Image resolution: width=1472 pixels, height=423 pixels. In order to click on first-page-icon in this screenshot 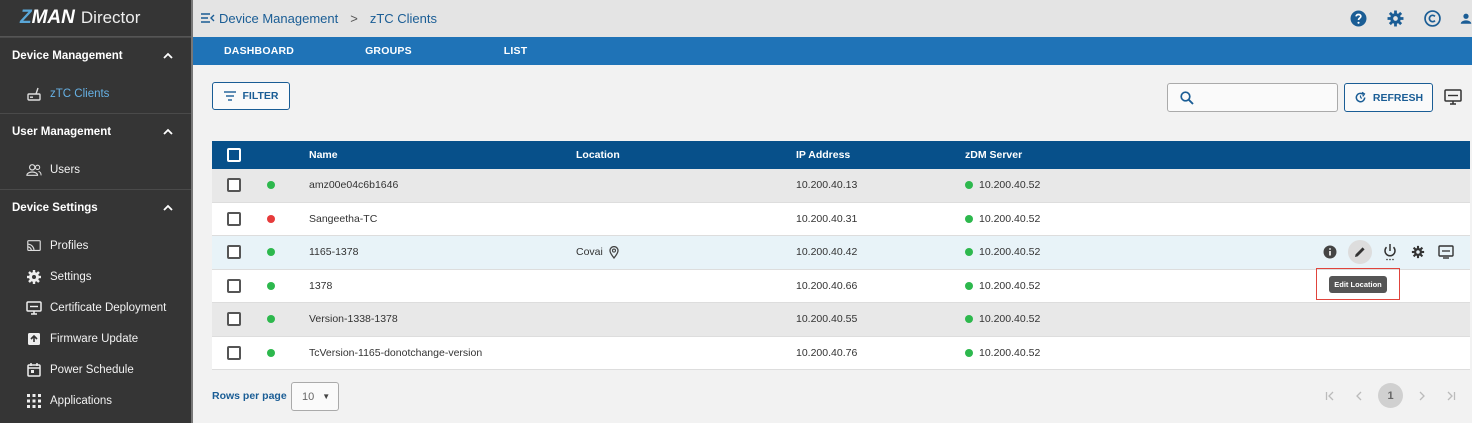, I will do `click(1330, 396)`.